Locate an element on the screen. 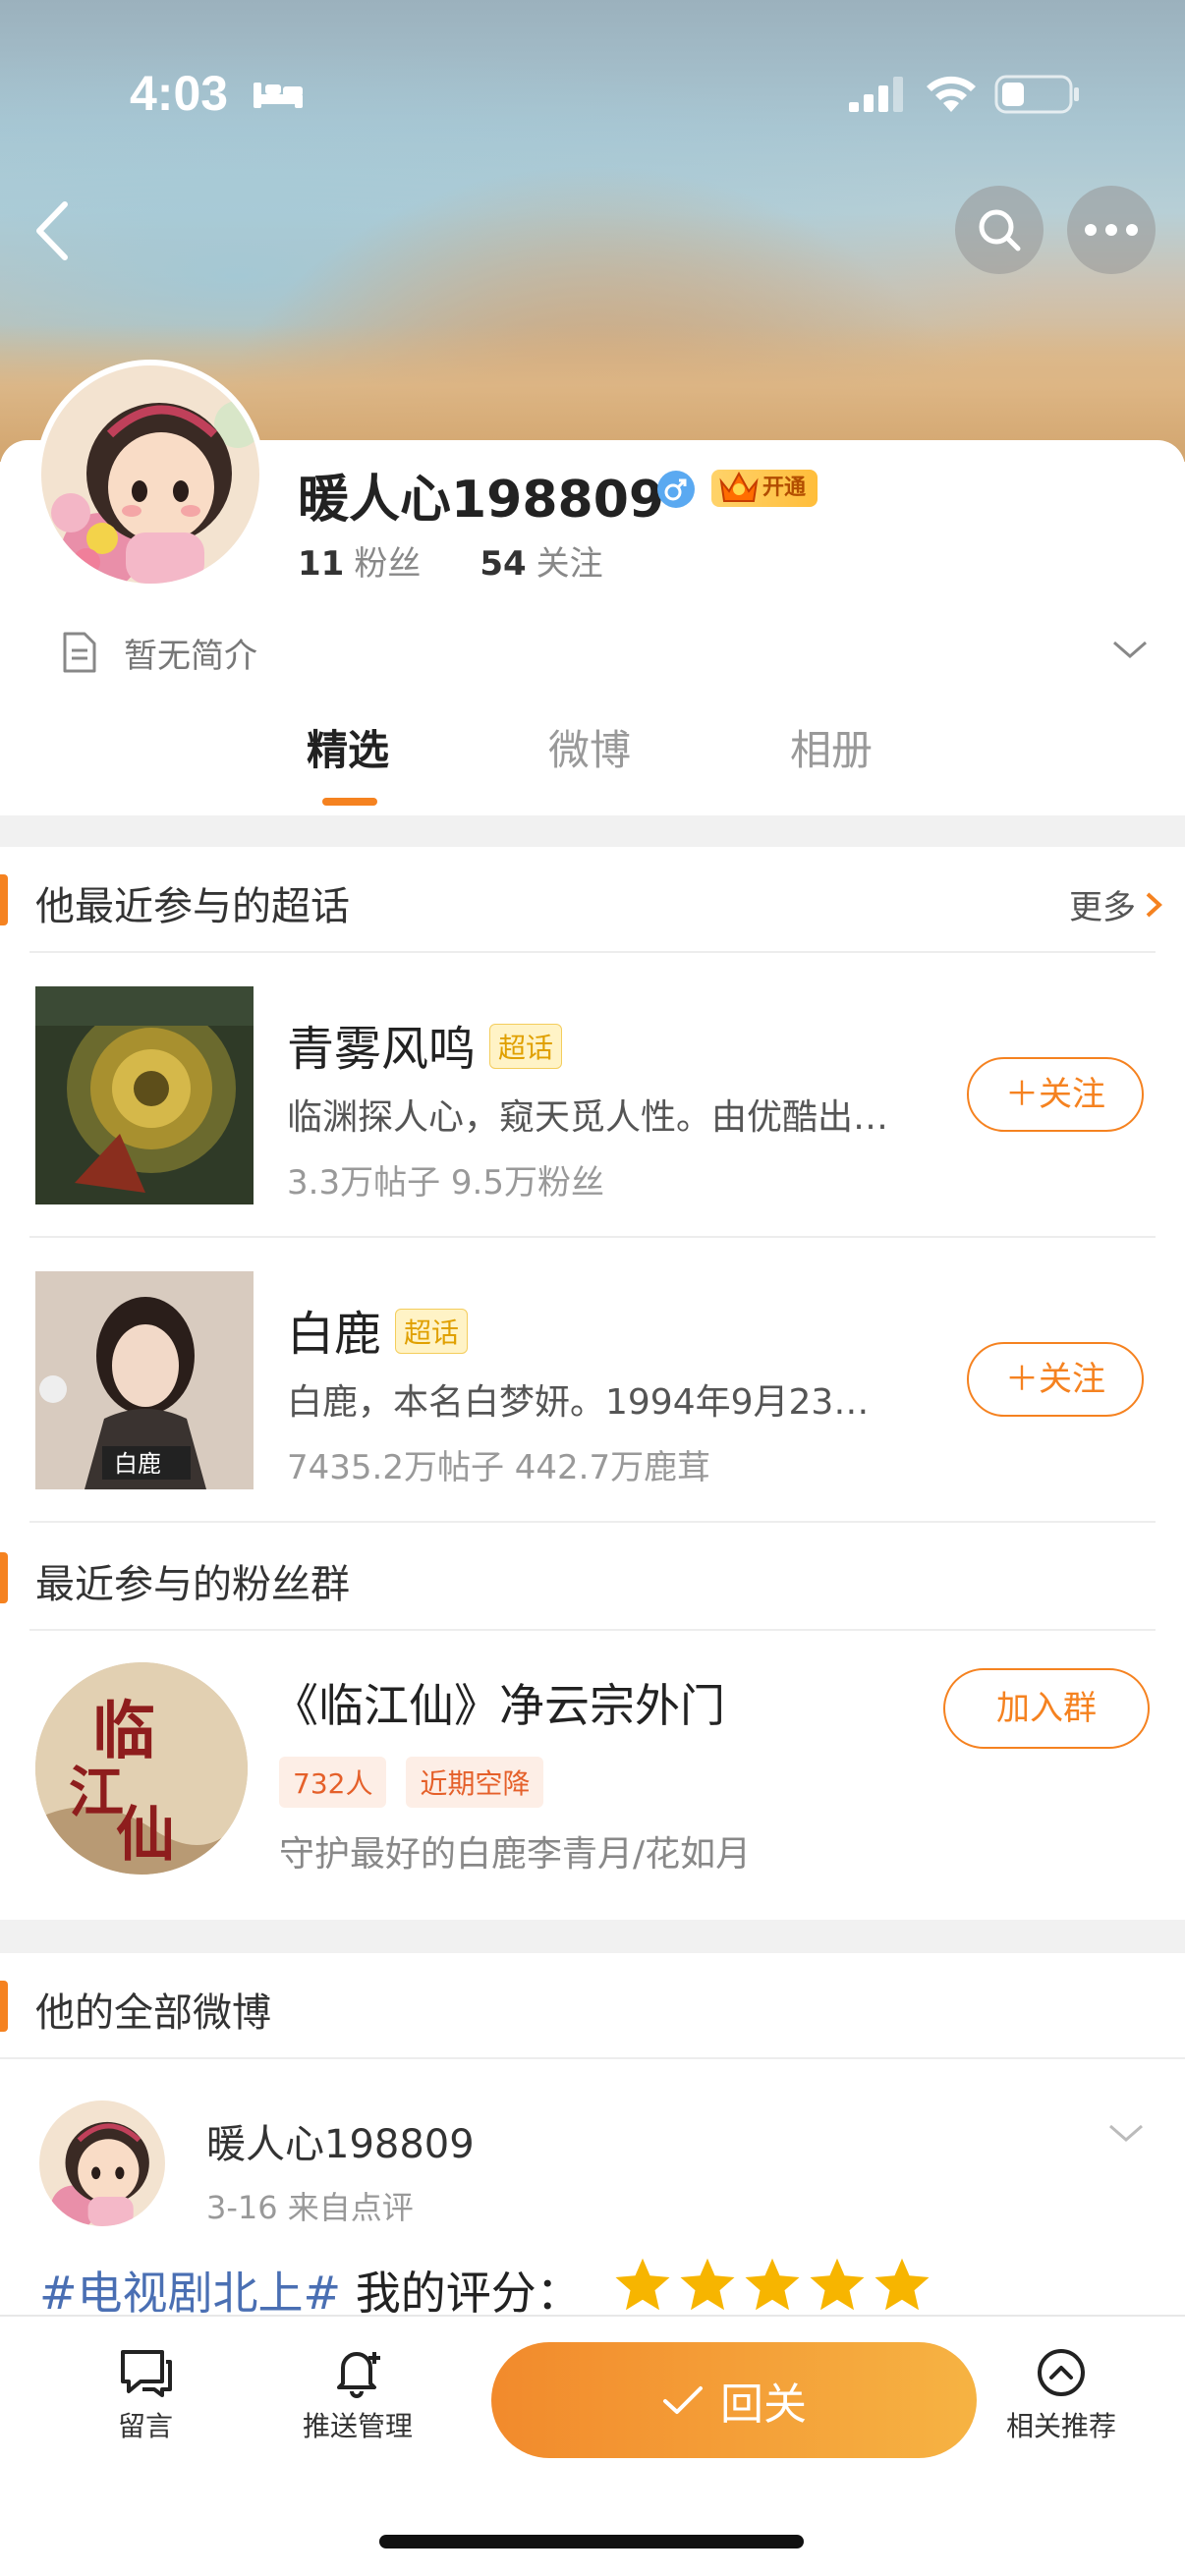 Image resolution: width=1185 pixels, height=2576 pixels. recommend-button: 相关推荐 is located at coordinates (1061, 2395).